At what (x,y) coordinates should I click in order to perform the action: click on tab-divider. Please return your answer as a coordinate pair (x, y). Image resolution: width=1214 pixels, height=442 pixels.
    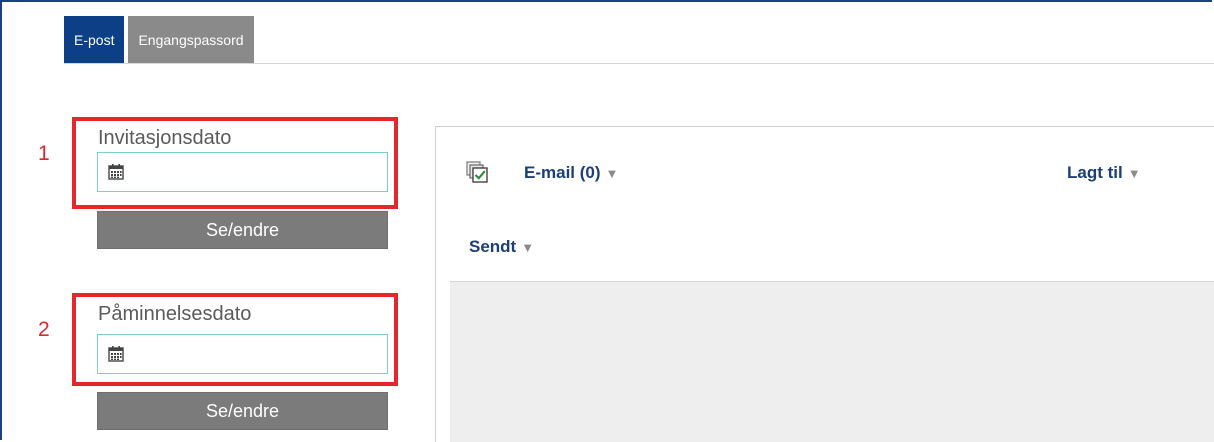
    Looking at the image, I should click on (639, 63).